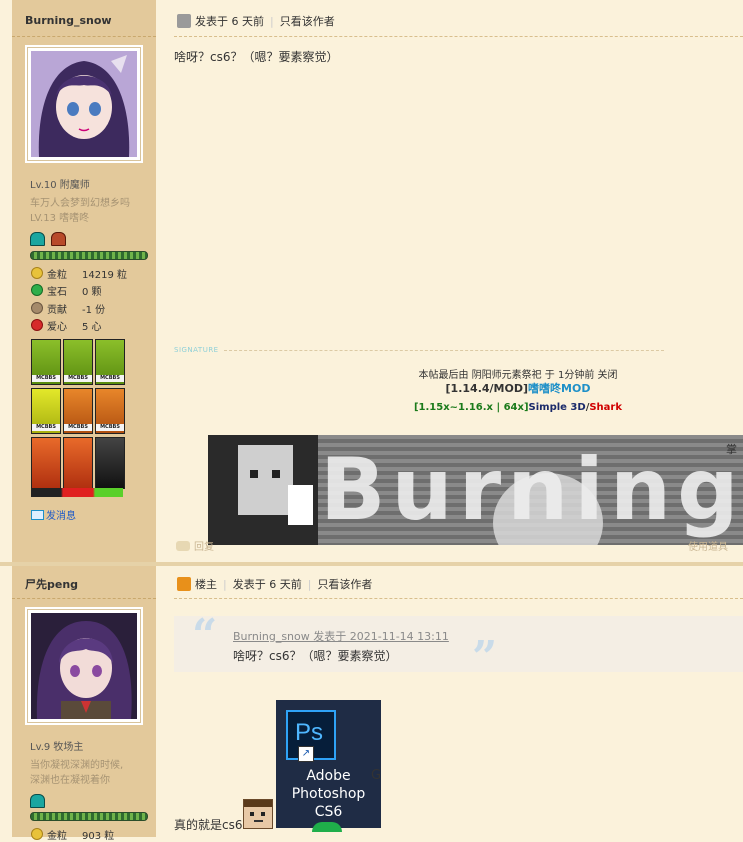  I want to click on contribution-icon, so click(37, 308).